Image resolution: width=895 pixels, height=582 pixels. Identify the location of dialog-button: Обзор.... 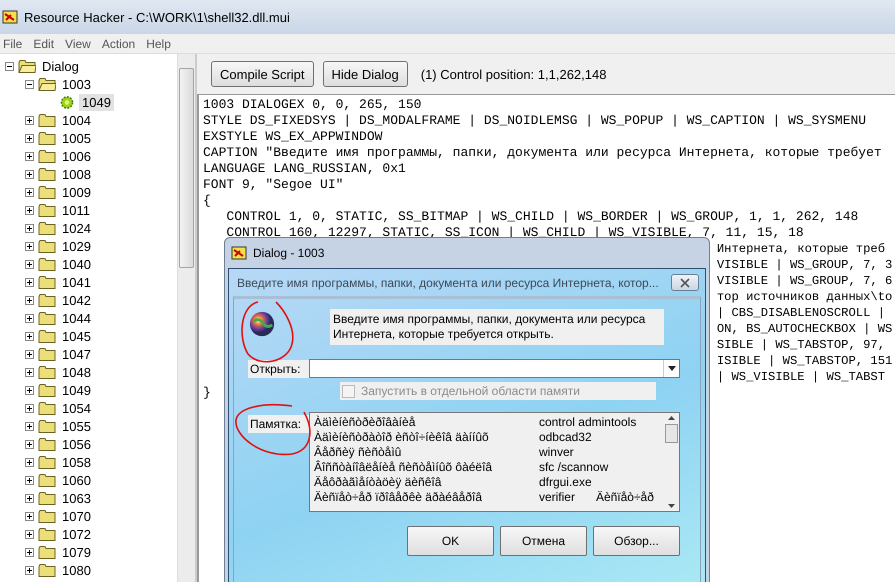
(636, 541).